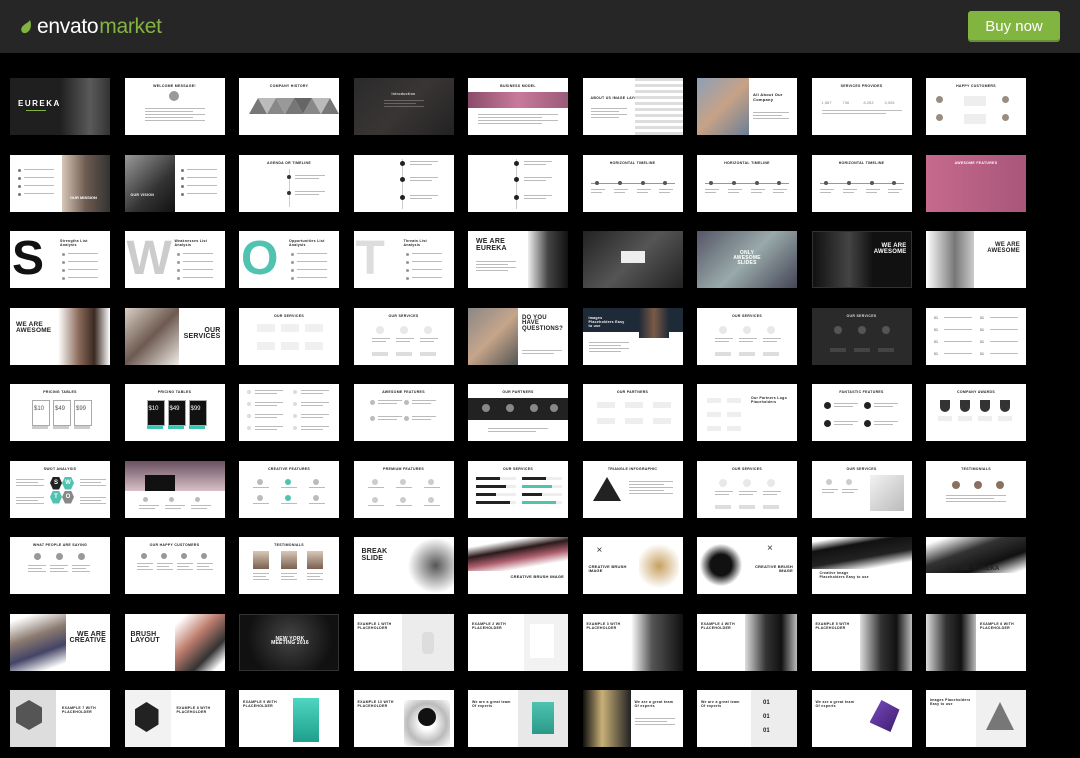 The height and width of the screenshot is (758, 1080). I want to click on slide-title: All About Our Company, so click(768, 97).